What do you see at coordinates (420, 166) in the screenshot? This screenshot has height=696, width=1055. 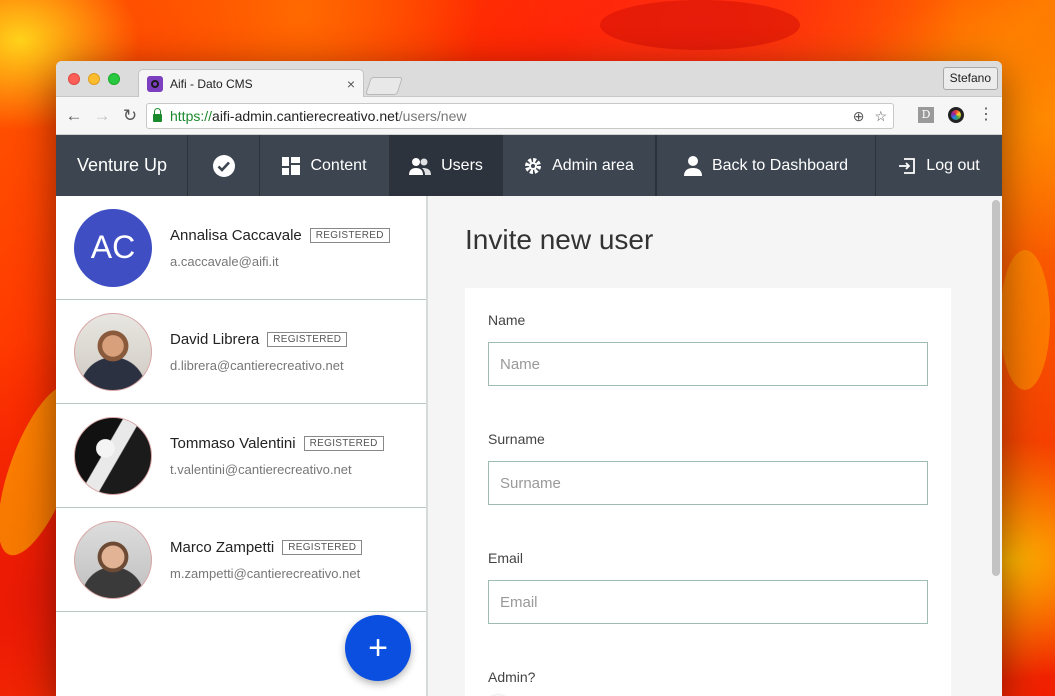 I see `users-icon` at bounding box center [420, 166].